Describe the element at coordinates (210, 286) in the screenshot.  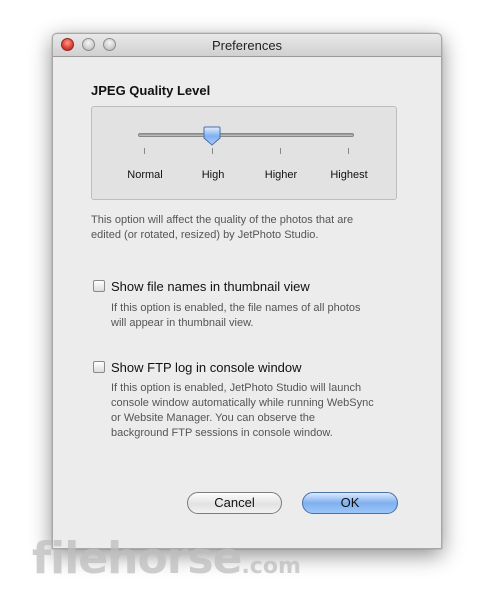
I see `show-file-names-label: Show file names in thumbnail view` at that location.